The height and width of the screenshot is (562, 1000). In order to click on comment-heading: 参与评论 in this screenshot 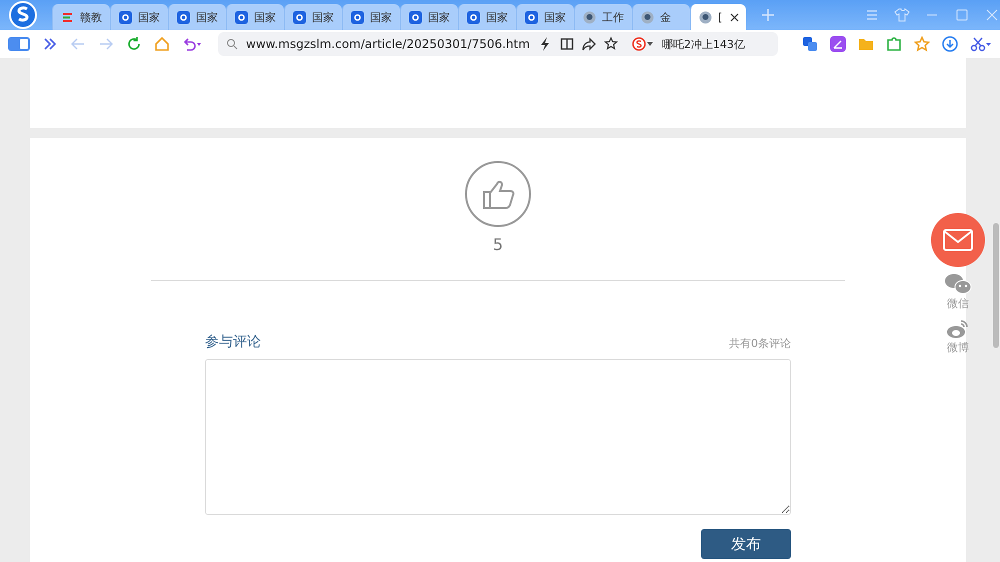, I will do `click(233, 342)`.